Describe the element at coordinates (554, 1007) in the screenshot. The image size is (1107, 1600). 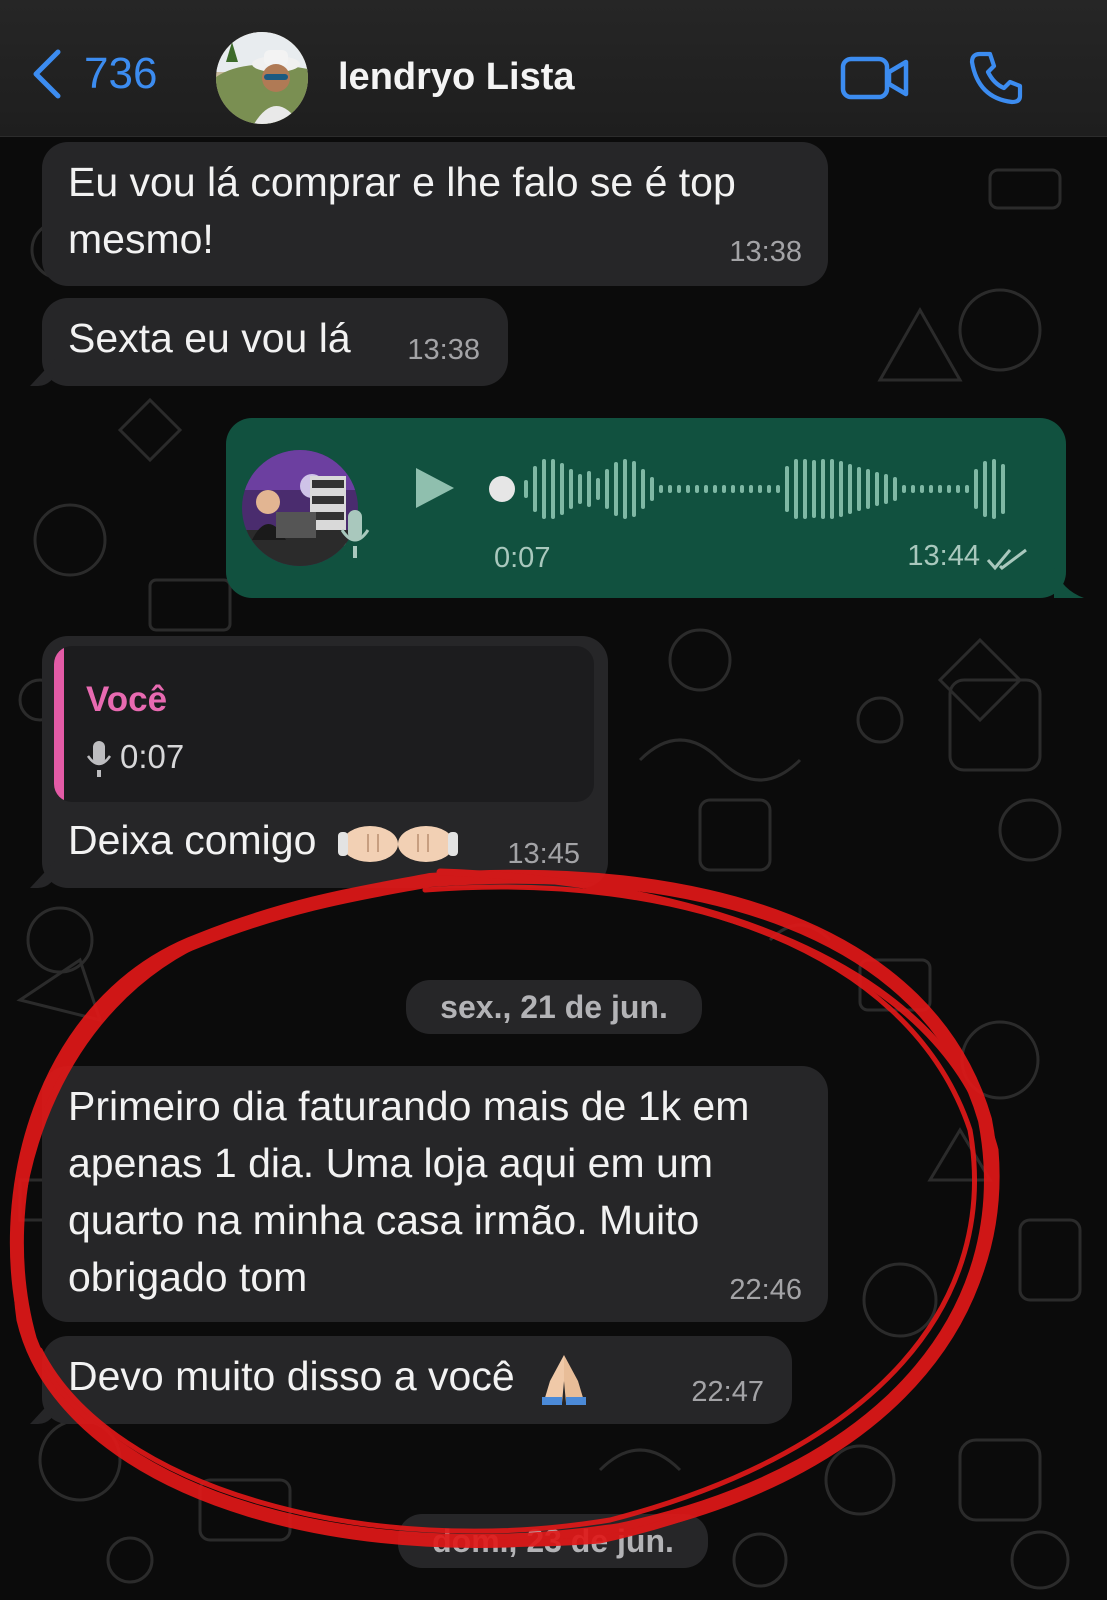
I see `date-separator: sex., 21 de jun.` at that location.